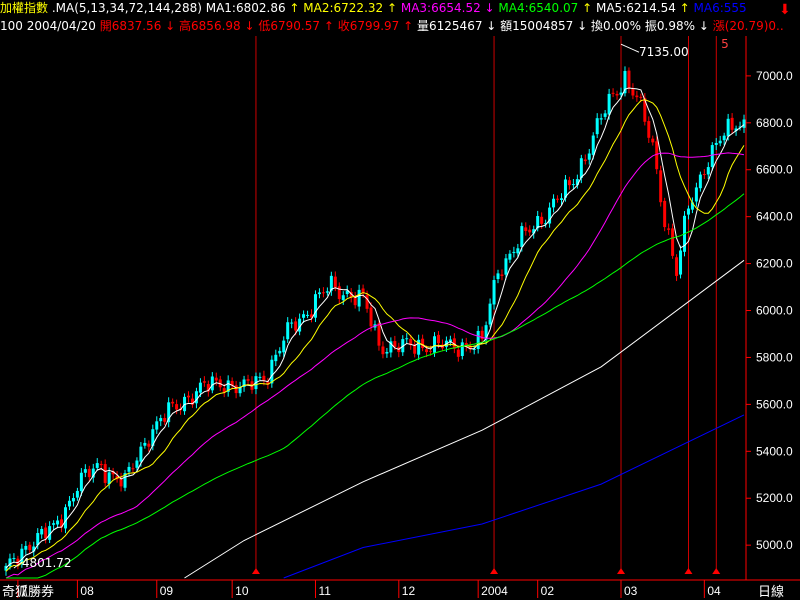 The height and width of the screenshot is (600, 800). Describe the element at coordinates (167, 591) in the screenshot. I see `x-tick-label: 09` at that location.